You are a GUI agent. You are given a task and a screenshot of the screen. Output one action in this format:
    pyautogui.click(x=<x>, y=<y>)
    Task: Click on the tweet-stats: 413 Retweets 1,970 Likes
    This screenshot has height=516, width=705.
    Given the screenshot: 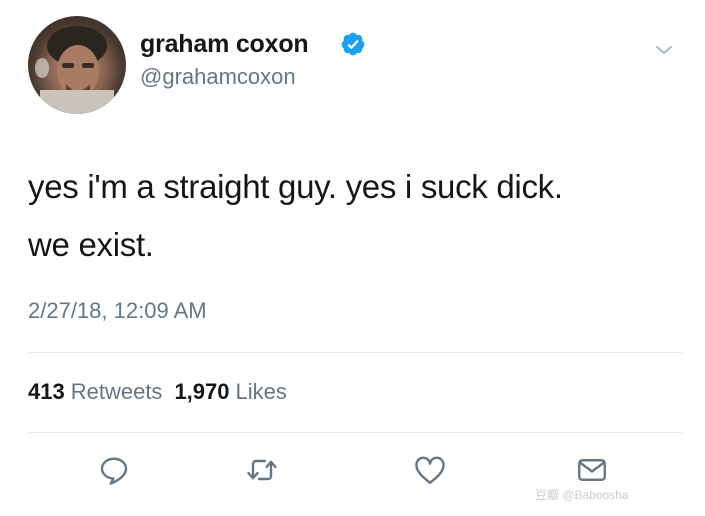 What is the action you would take?
    pyautogui.click(x=157, y=392)
    